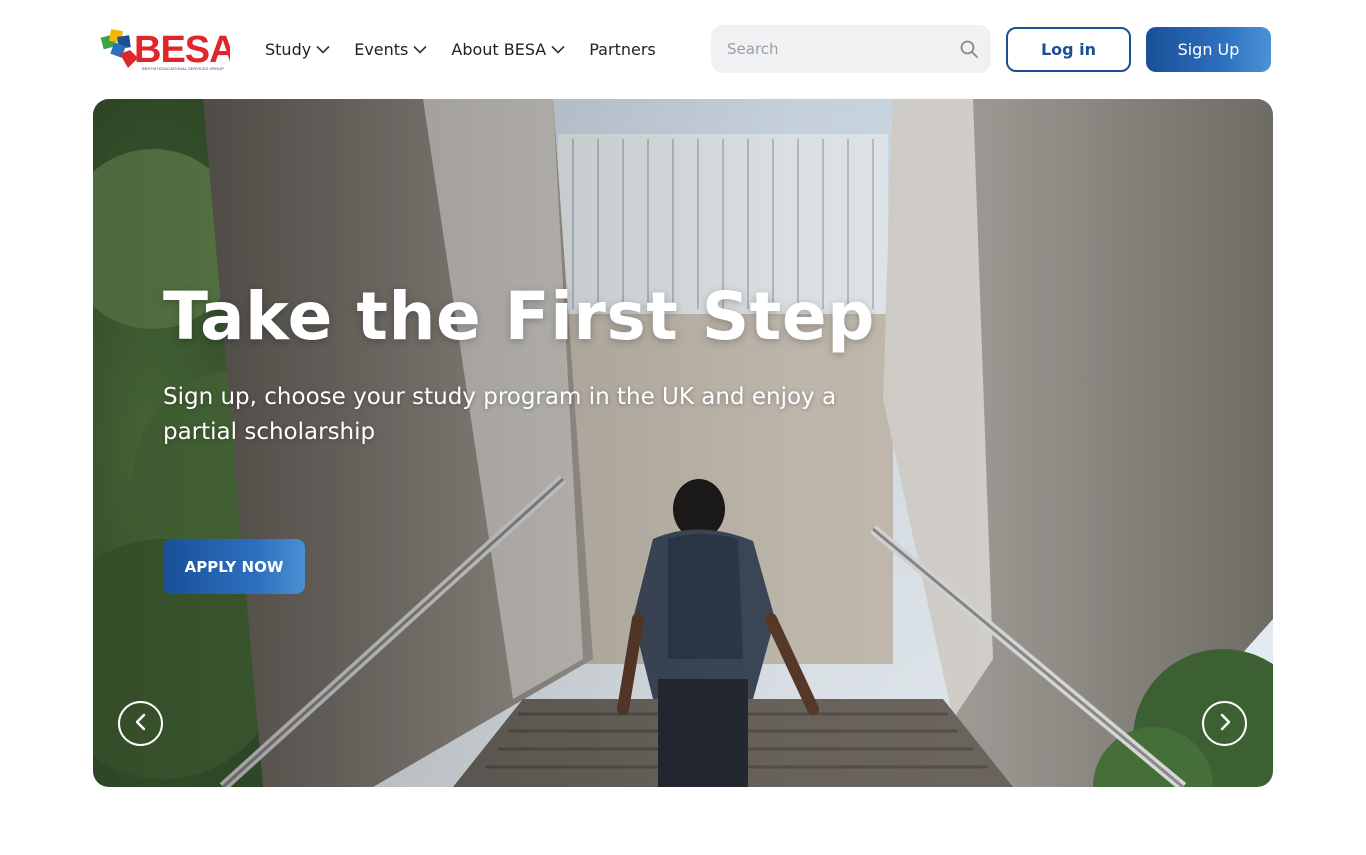  Describe the element at coordinates (1208, 49) in the screenshot. I see `signup-button: Sign Up` at that location.